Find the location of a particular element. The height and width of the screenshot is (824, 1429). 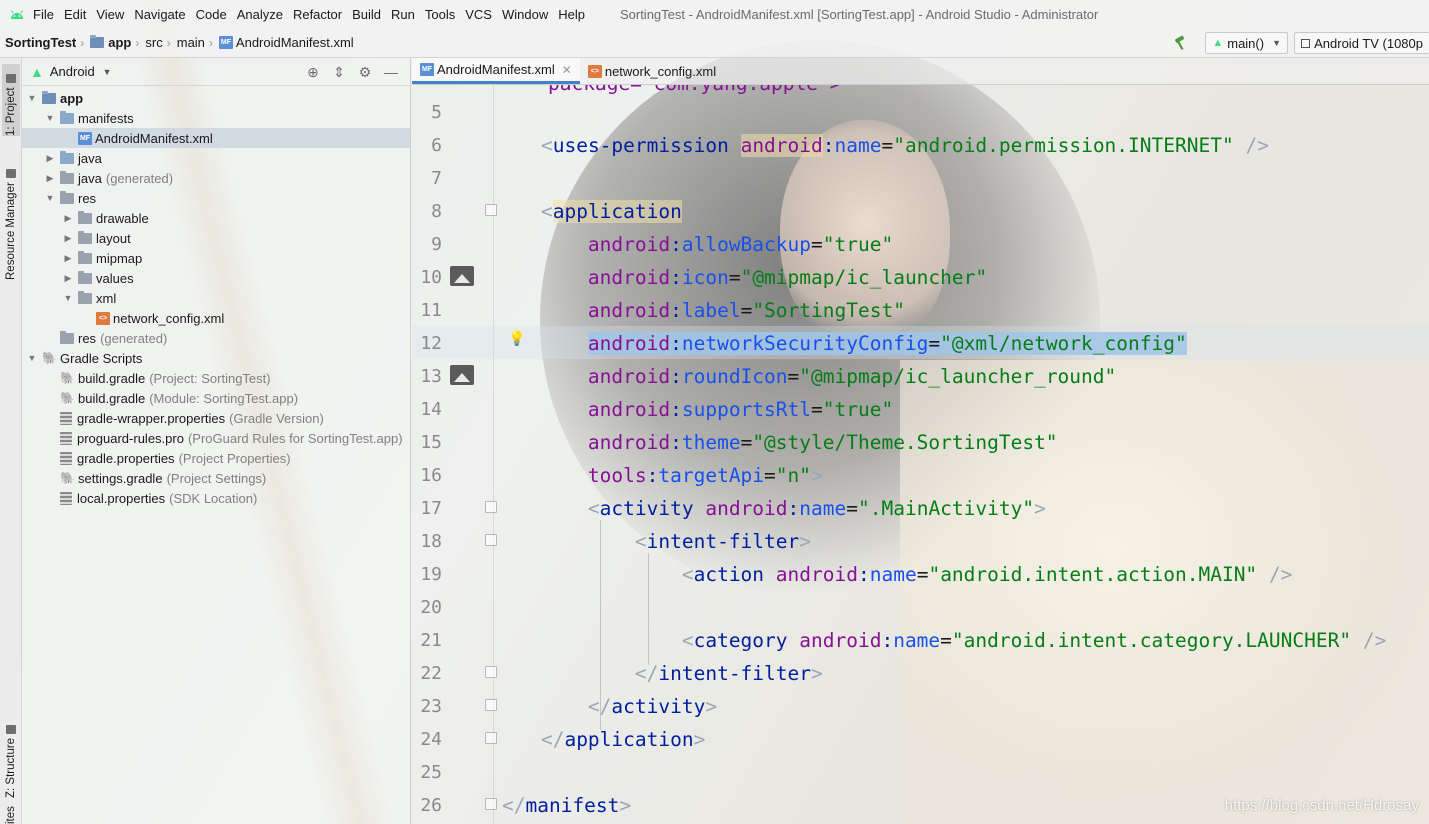

tree-item-java: ▶ java is located at coordinates (216, 158).